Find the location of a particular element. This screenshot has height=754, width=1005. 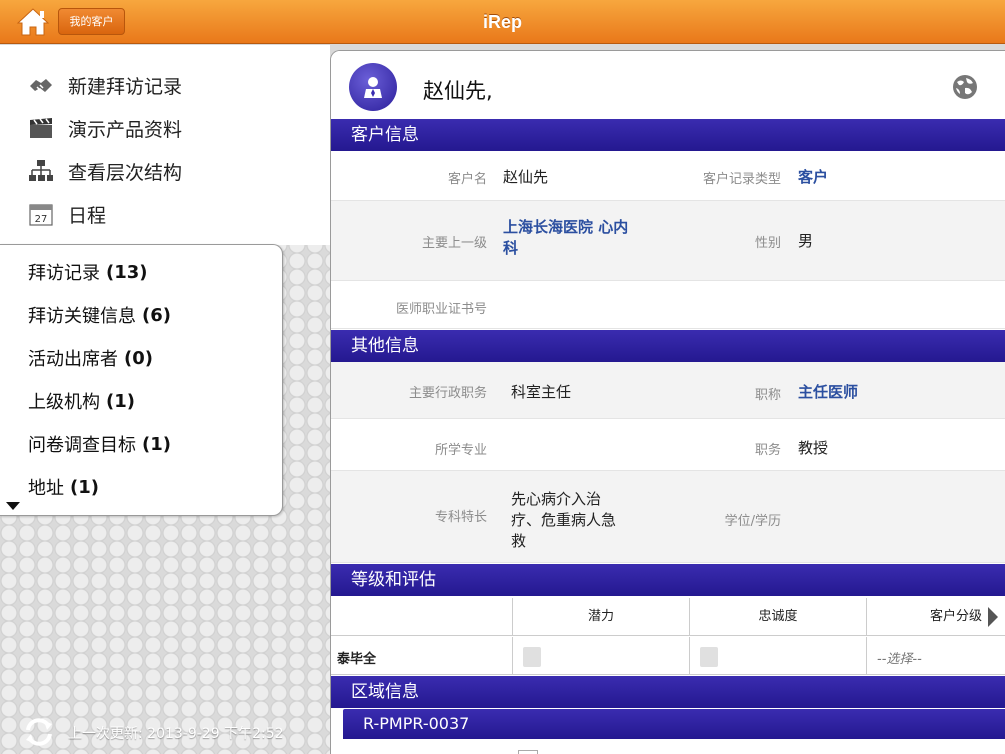

specialty-line: 先心病介入治 is located at coordinates (556, 499).